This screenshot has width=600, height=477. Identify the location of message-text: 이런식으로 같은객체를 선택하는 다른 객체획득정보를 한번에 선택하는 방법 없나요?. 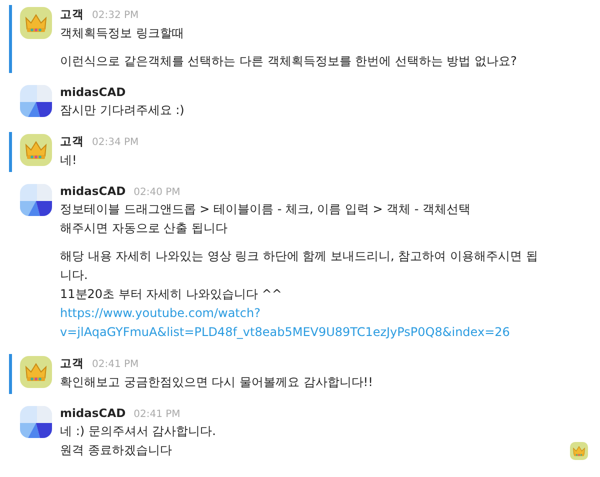
(288, 61).